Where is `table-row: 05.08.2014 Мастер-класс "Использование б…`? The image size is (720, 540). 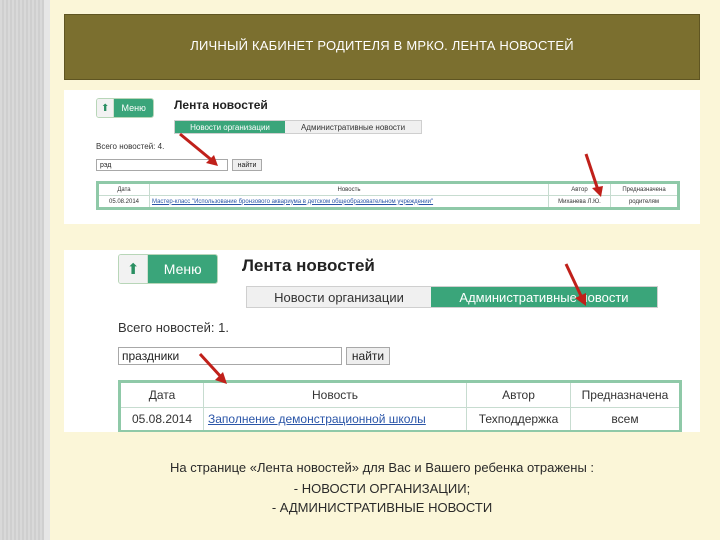 table-row: 05.08.2014 Мастер-класс "Использование б… is located at coordinates (388, 202).